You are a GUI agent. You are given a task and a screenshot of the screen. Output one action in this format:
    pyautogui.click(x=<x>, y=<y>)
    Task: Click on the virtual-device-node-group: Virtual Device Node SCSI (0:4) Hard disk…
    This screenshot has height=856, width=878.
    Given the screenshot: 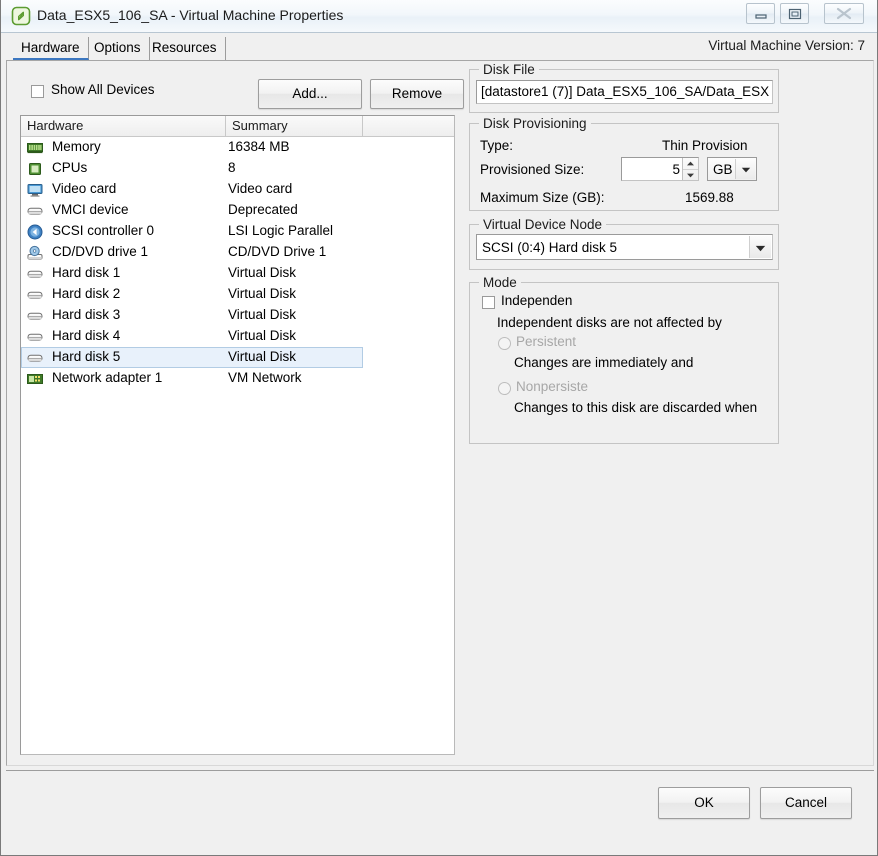 What is the action you would take?
    pyautogui.click(x=624, y=243)
    